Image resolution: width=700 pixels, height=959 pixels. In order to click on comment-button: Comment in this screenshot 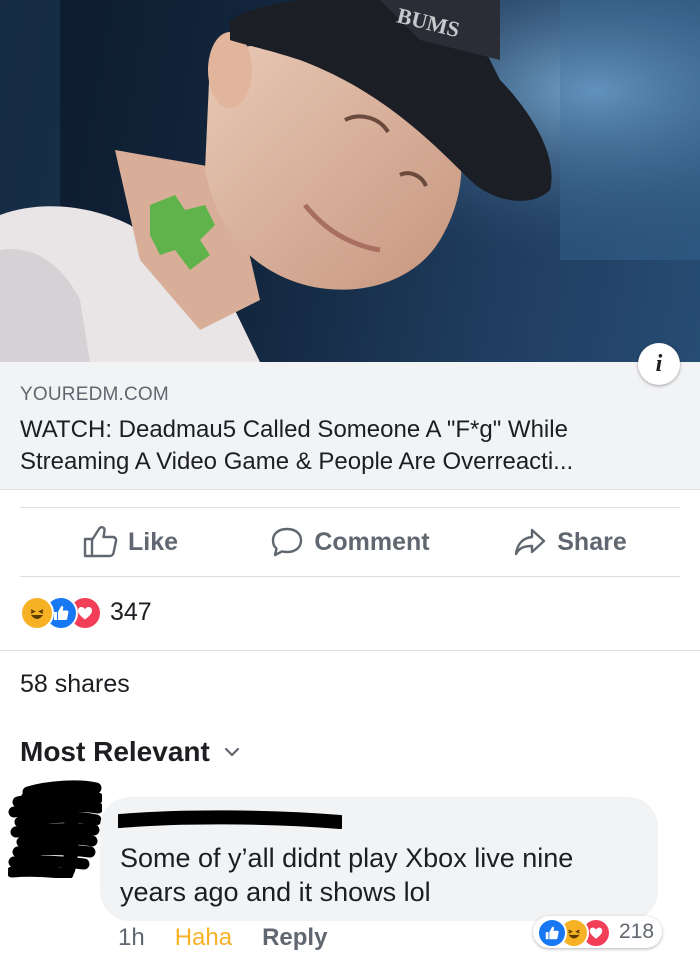, I will do `click(350, 542)`.